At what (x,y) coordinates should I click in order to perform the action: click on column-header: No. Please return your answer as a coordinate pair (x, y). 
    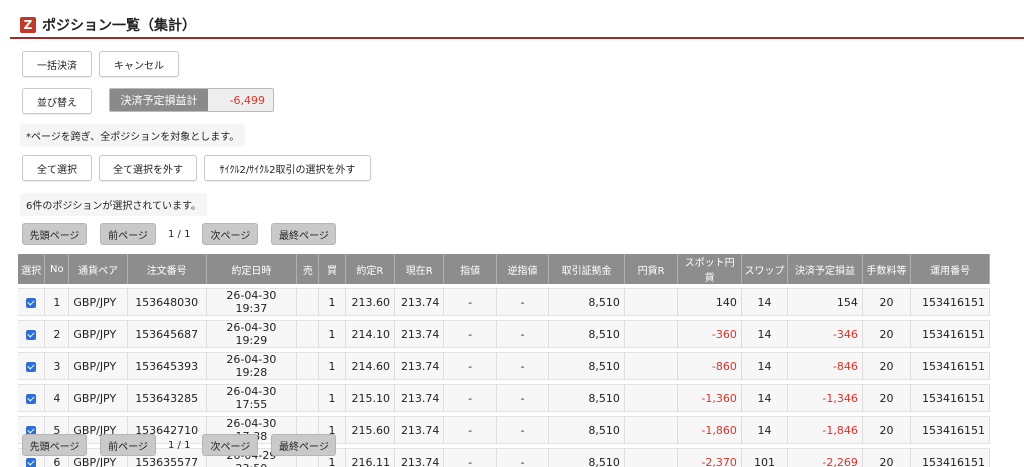
    Looking at the image, I should click on (57, 269).